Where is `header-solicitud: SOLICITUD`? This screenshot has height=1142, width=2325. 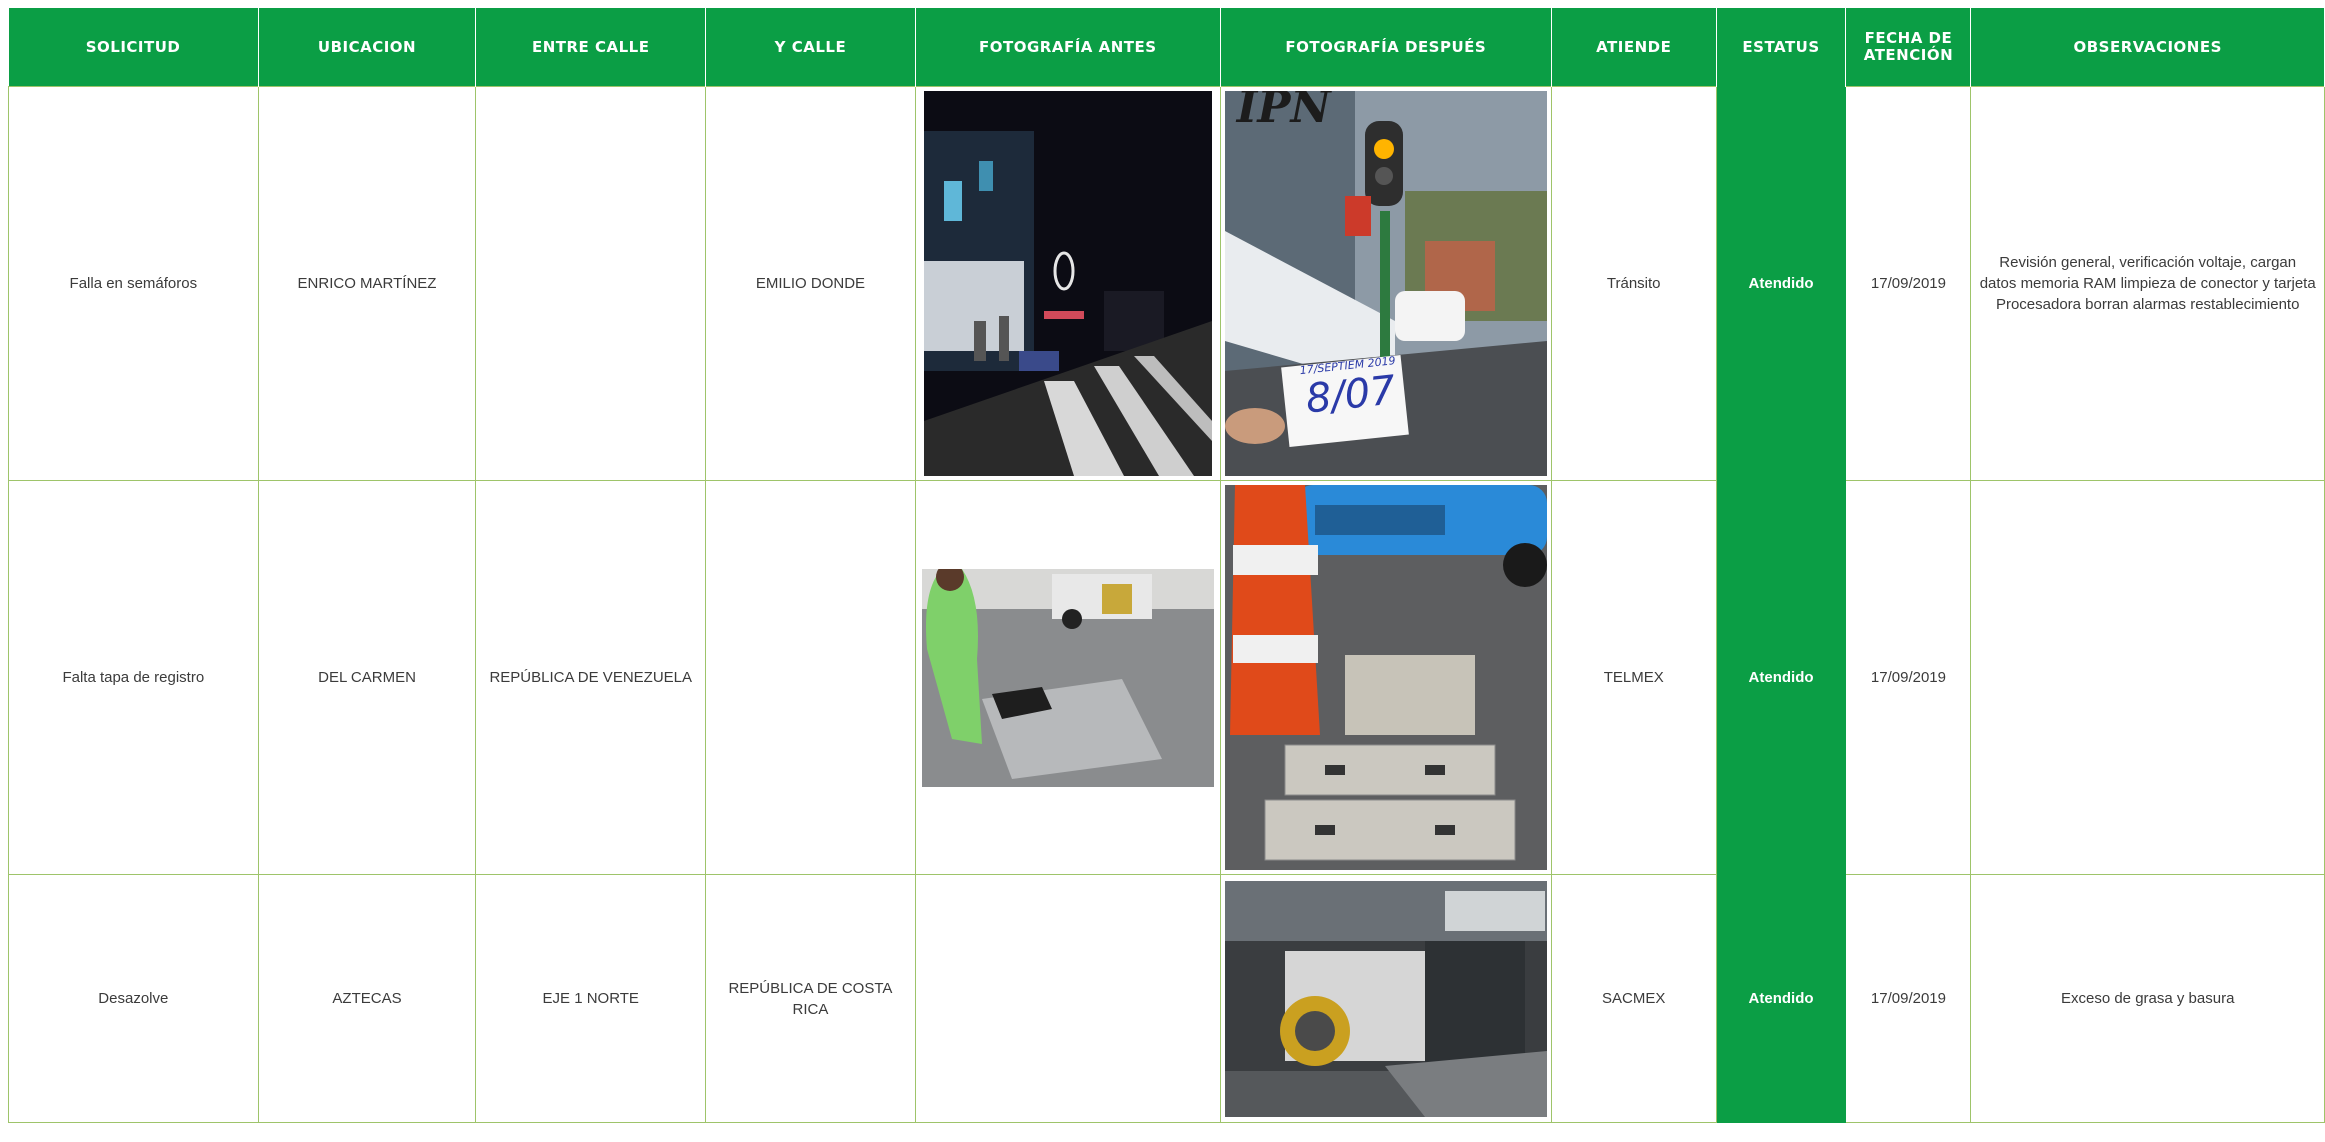 header-solicitud: SOLICITUD is located at coordinates (133, 47).